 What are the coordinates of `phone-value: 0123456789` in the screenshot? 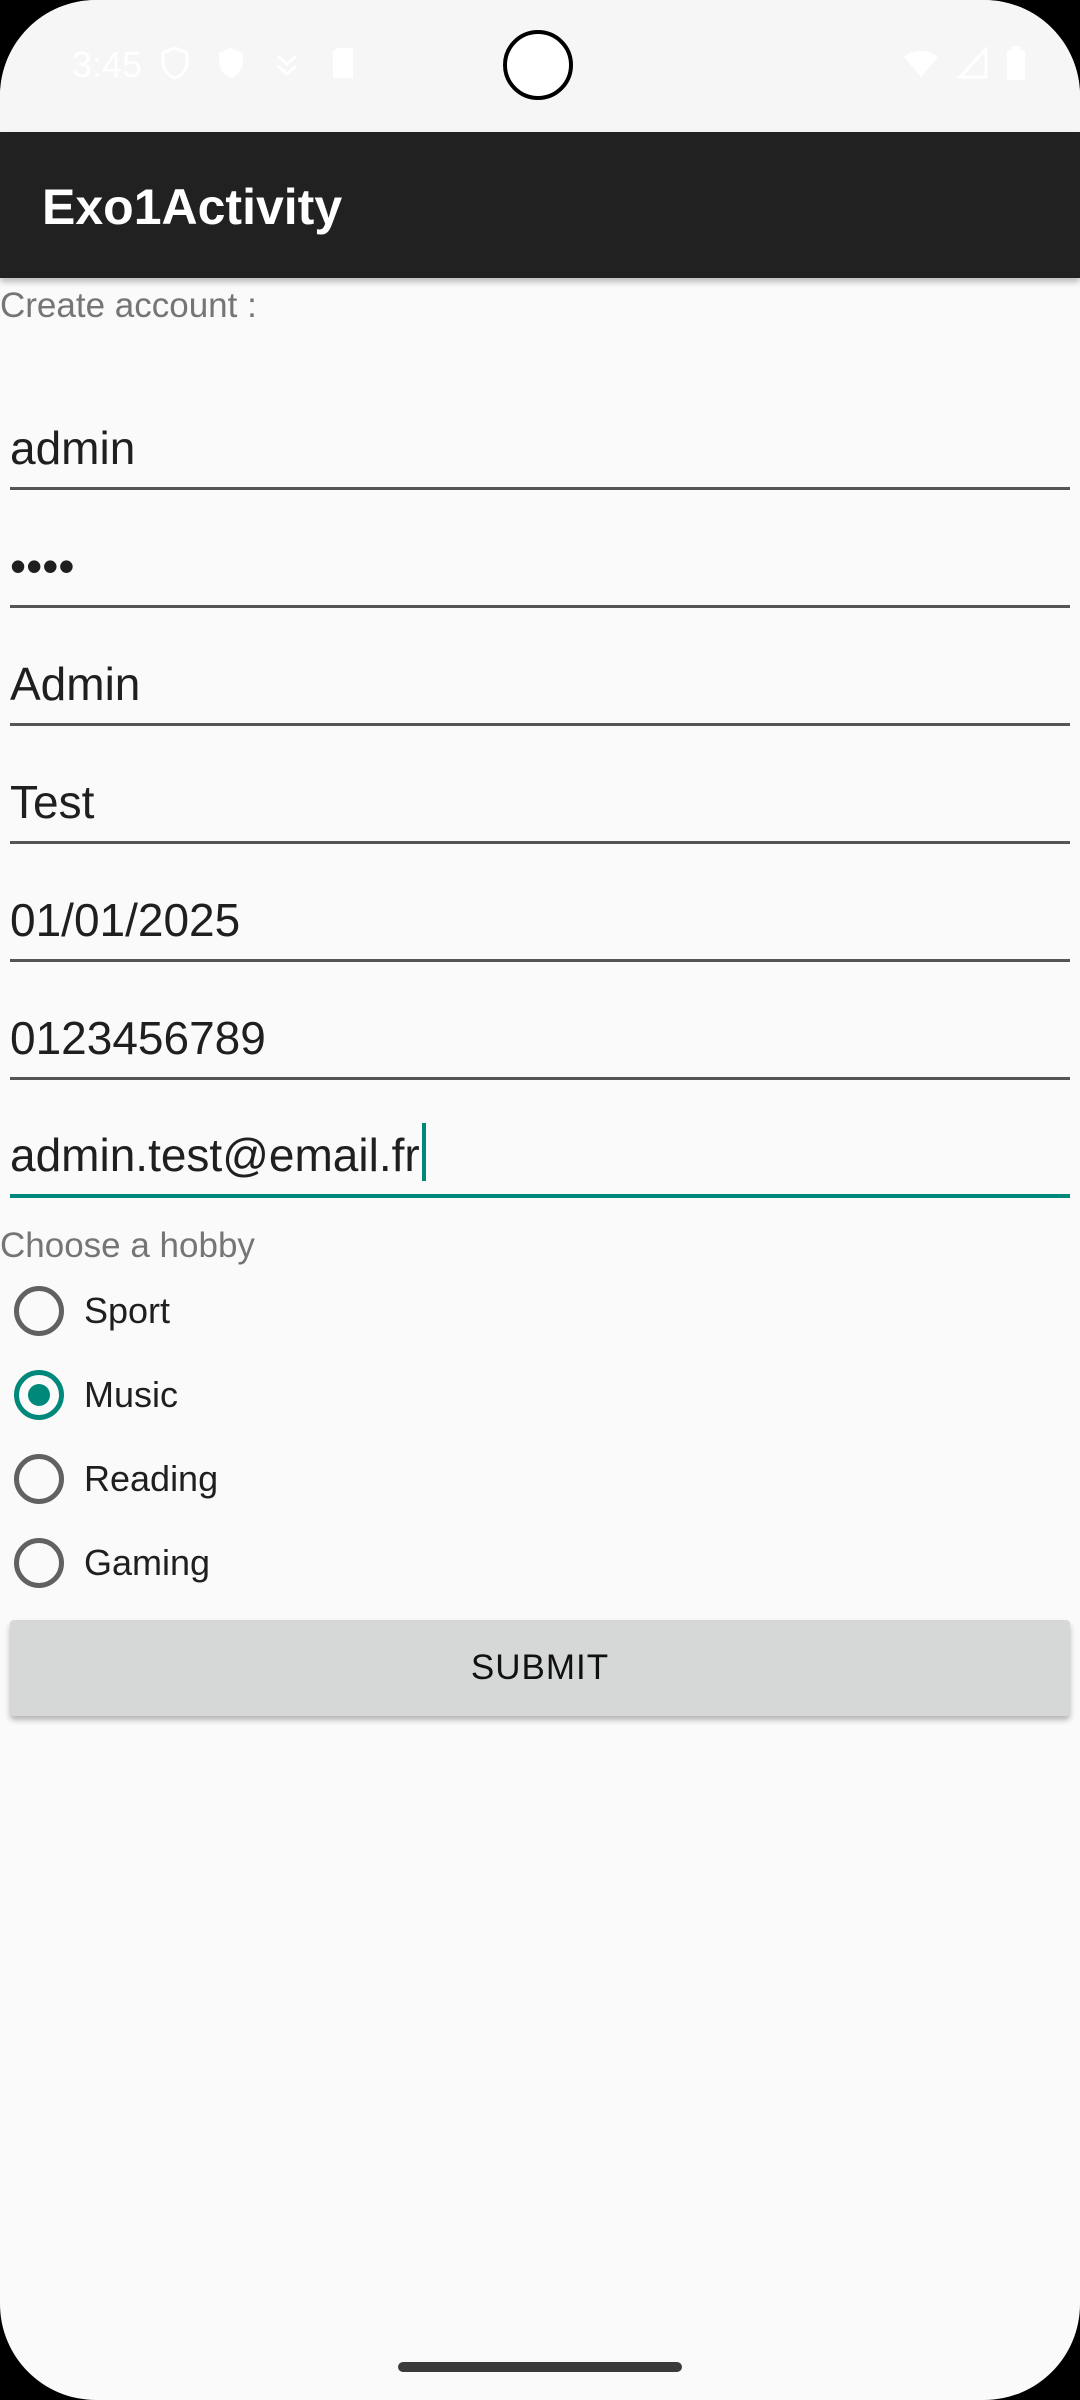 It's located at (138, 1038).